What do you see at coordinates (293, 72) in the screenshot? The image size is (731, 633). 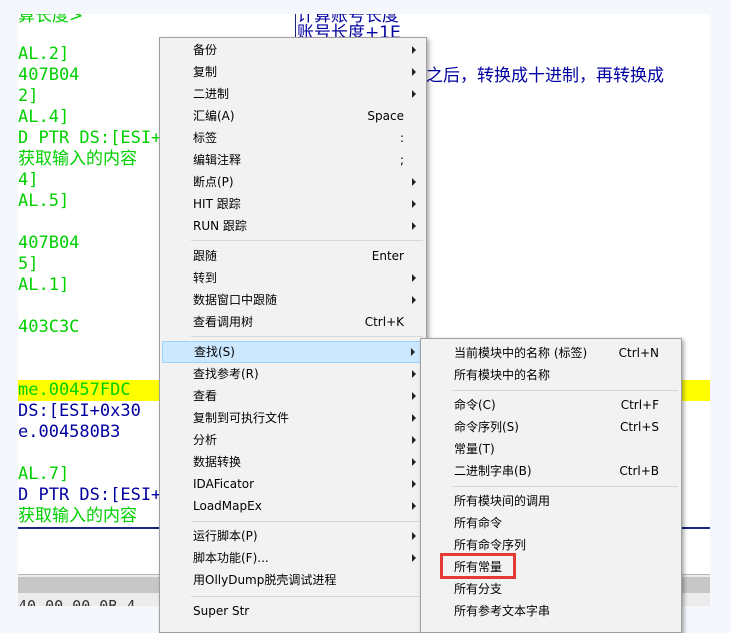 I see `menu-item-copy: 复制` at bounding box center [293, 72].